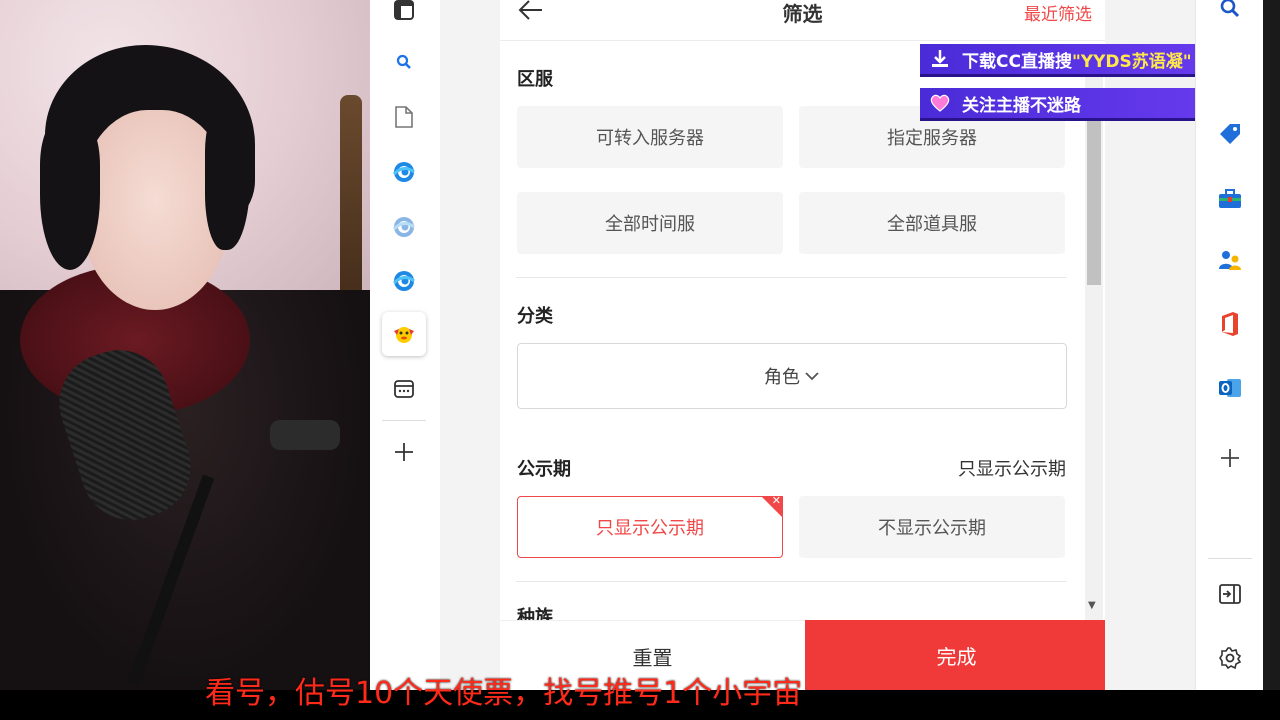 The width and height of the screenshot is (1280, 720). I want to click on document-icon, so click(404, 117).